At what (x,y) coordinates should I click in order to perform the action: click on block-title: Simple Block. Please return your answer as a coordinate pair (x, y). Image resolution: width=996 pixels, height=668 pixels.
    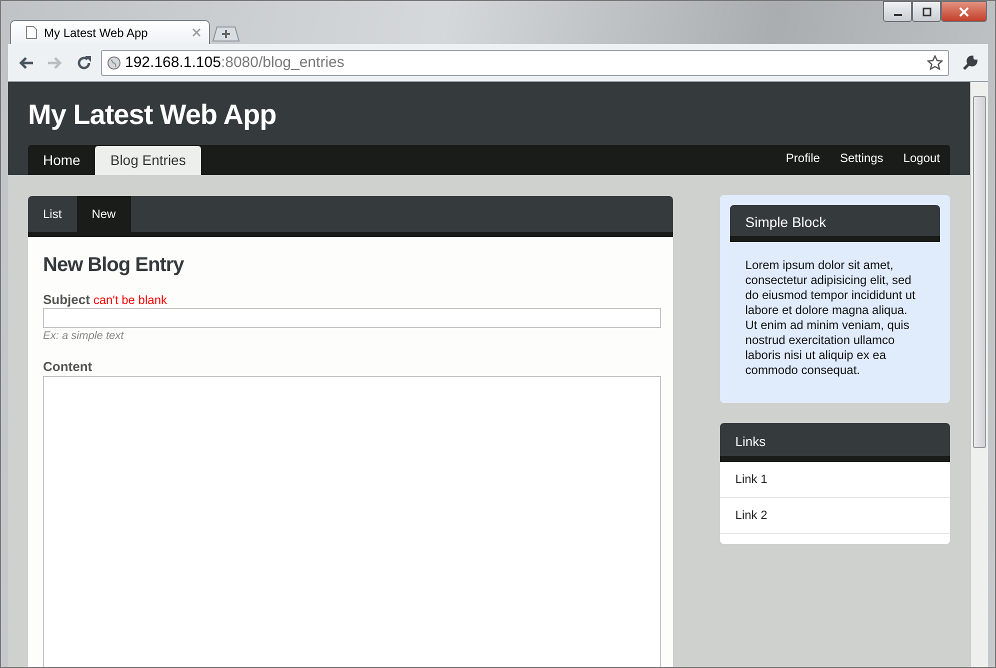
    Looking at the image, I should click on (835, 223).